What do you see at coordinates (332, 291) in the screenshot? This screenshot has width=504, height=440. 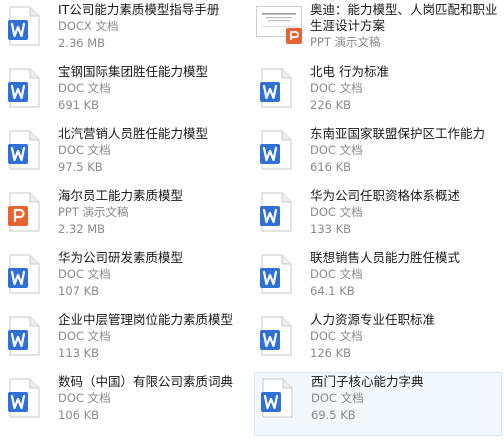 I see `file-size: 64.1 KB` at bounding box center [332, 291].